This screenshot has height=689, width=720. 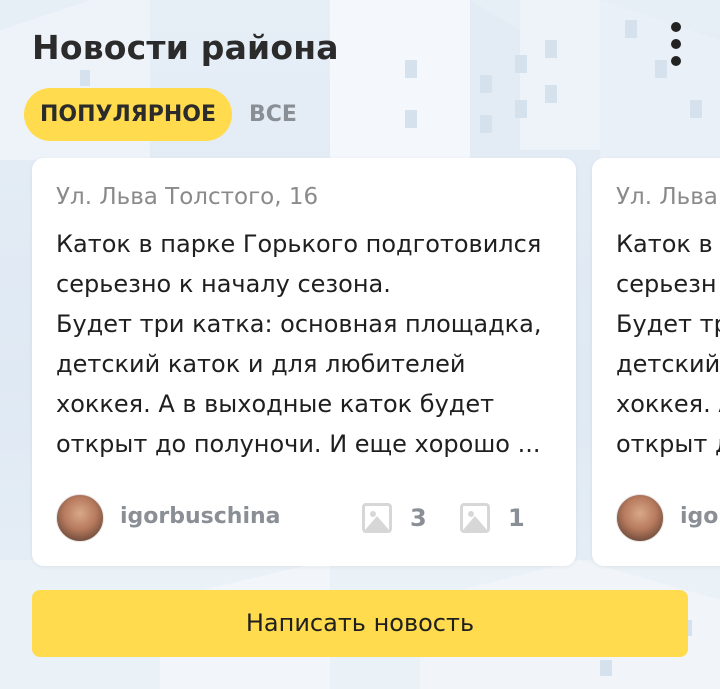 What do you see at coordinates (187, 197) in the screenshot?
I see `news-address: Ул. Льва Толстого, 16` at bounding box center [187, 197].